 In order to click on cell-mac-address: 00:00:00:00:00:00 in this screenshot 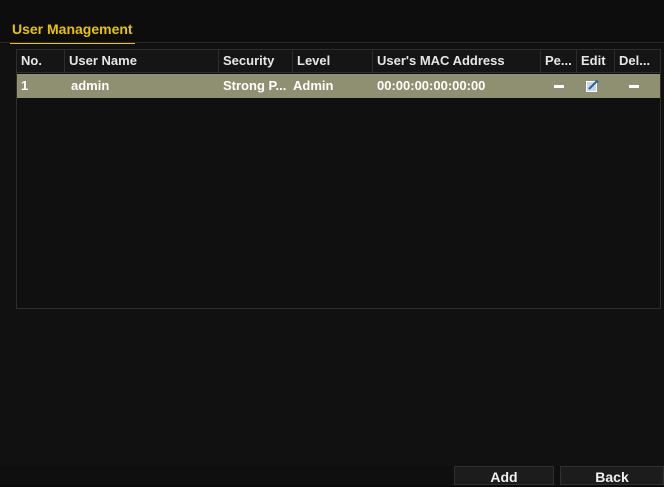, I will do `click(431, 85)`.